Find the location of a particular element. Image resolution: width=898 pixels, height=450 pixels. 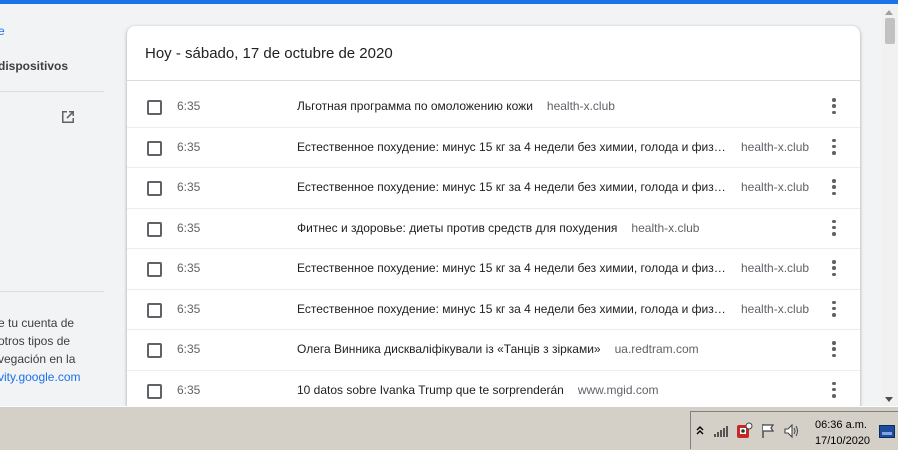

open-external-icon is located at coordinates (68, 117).